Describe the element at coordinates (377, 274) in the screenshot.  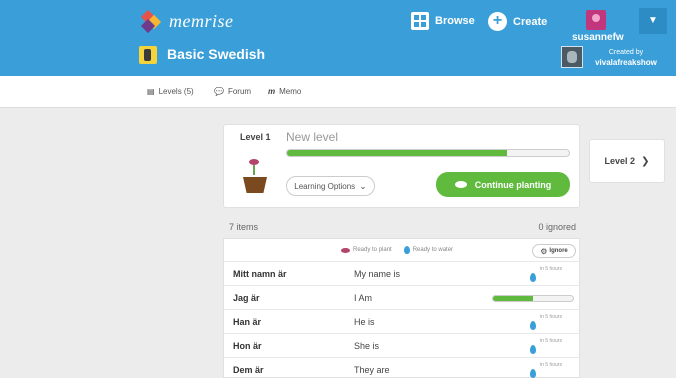
I see `item-english: My name is` at that location.